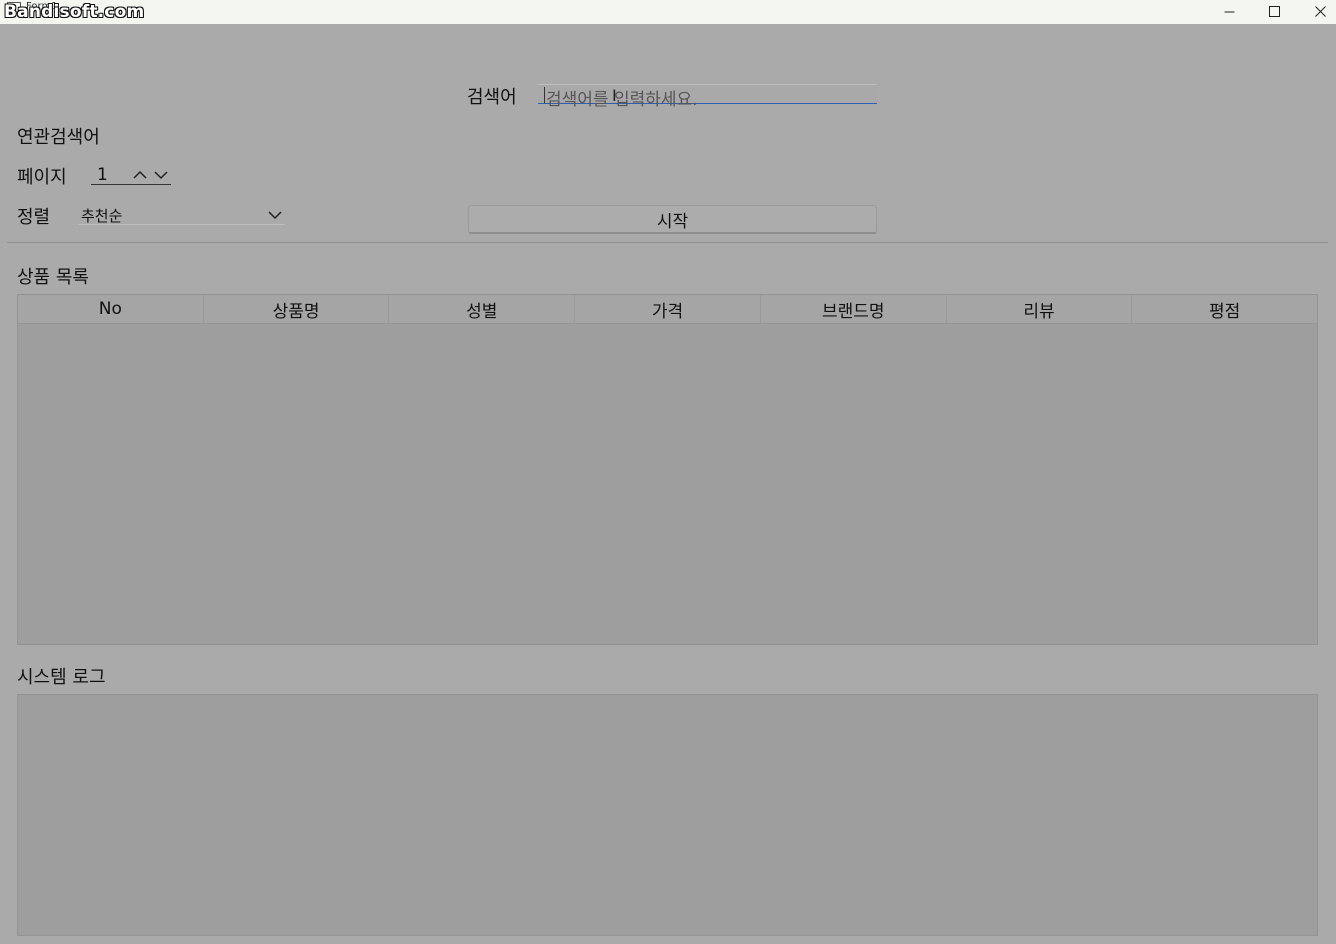 Image resolution: width=1336 pixels, height=944 pixels. What do you see at coordinates (42, 177) in the screenshot?
I see `page-label: 페이지` at bounding box center [42, 177].